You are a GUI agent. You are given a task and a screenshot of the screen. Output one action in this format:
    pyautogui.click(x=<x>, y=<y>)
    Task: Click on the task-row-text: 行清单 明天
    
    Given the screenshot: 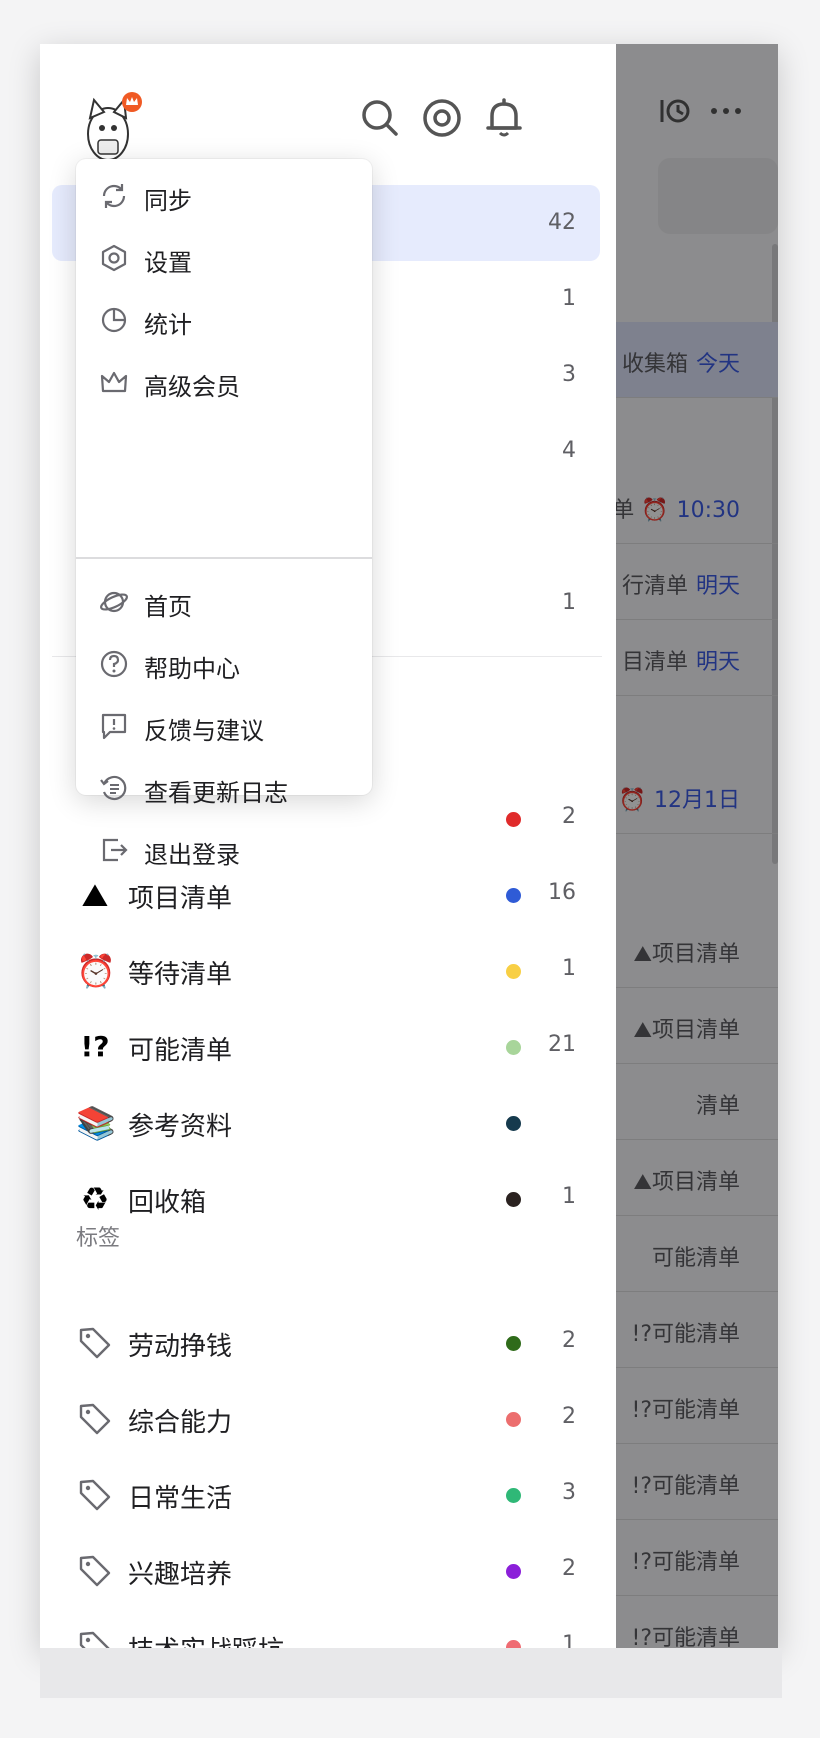 What is the action you would take?
    pyautogui.click(x=681, y=584)
    